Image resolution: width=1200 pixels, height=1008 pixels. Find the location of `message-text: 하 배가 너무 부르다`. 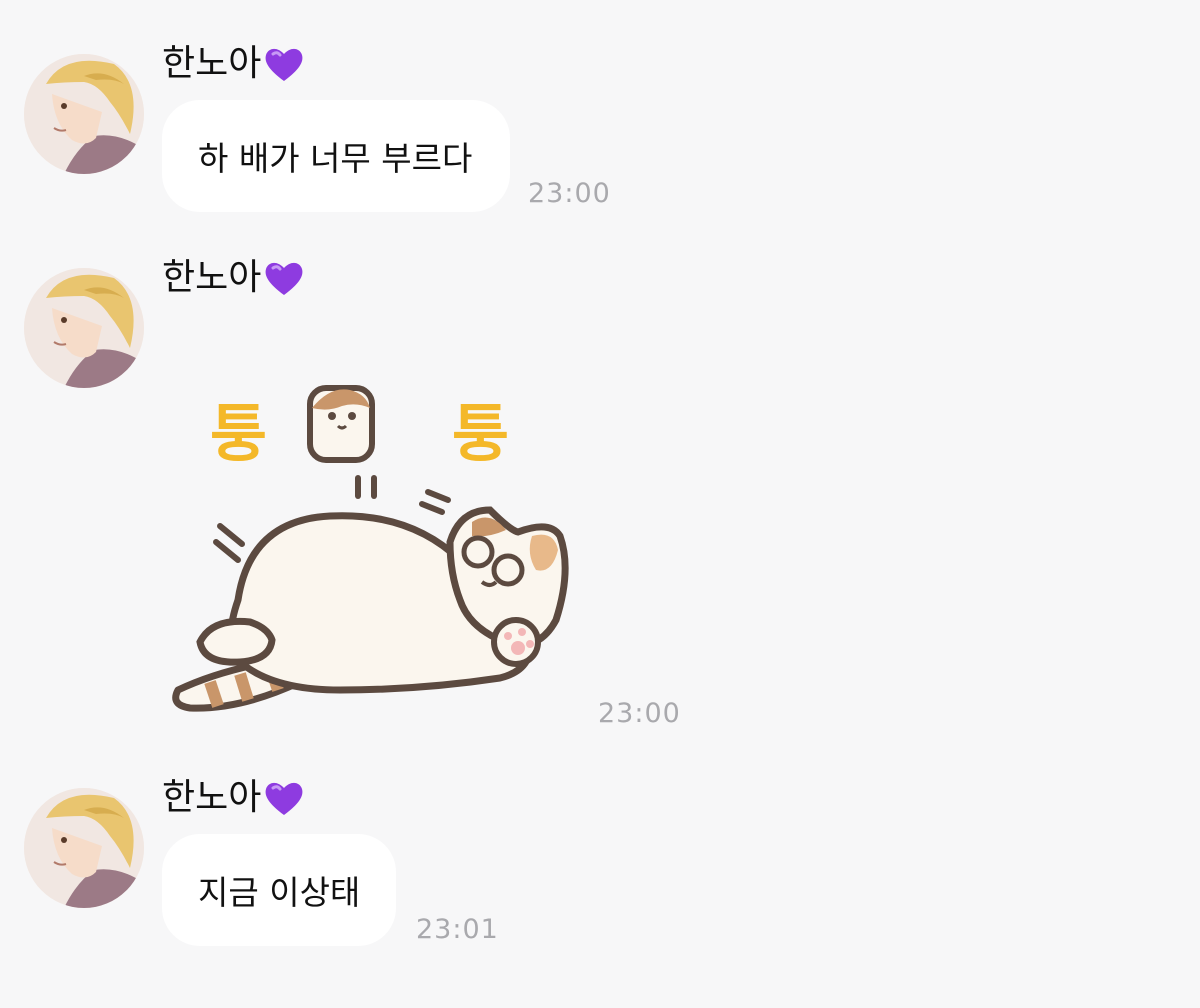

message-text: 하 배가 너무 부르다 is located at coordinates (335, 158).